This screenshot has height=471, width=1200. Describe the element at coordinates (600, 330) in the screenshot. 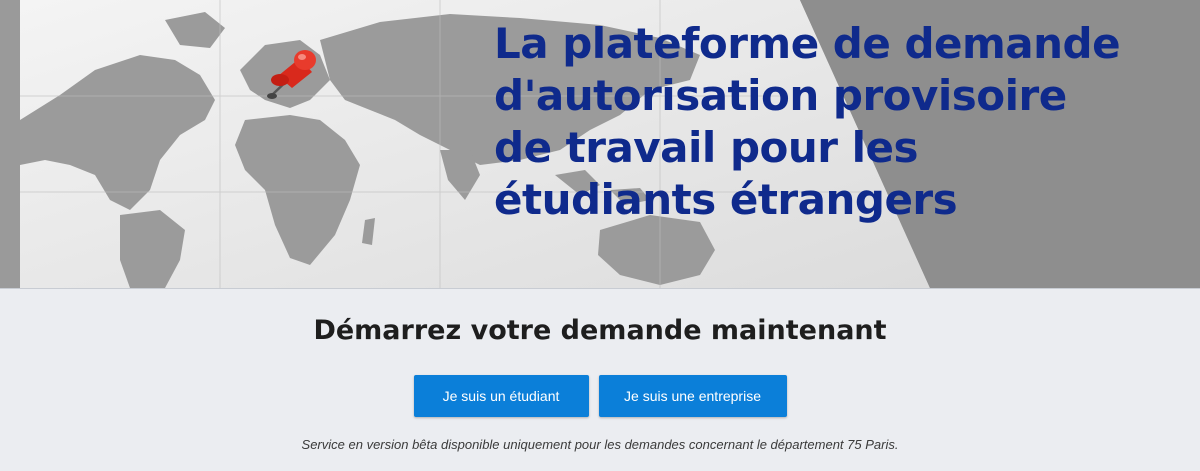

I see `start-heading: Démarrez votre demande maintenant` at that location.